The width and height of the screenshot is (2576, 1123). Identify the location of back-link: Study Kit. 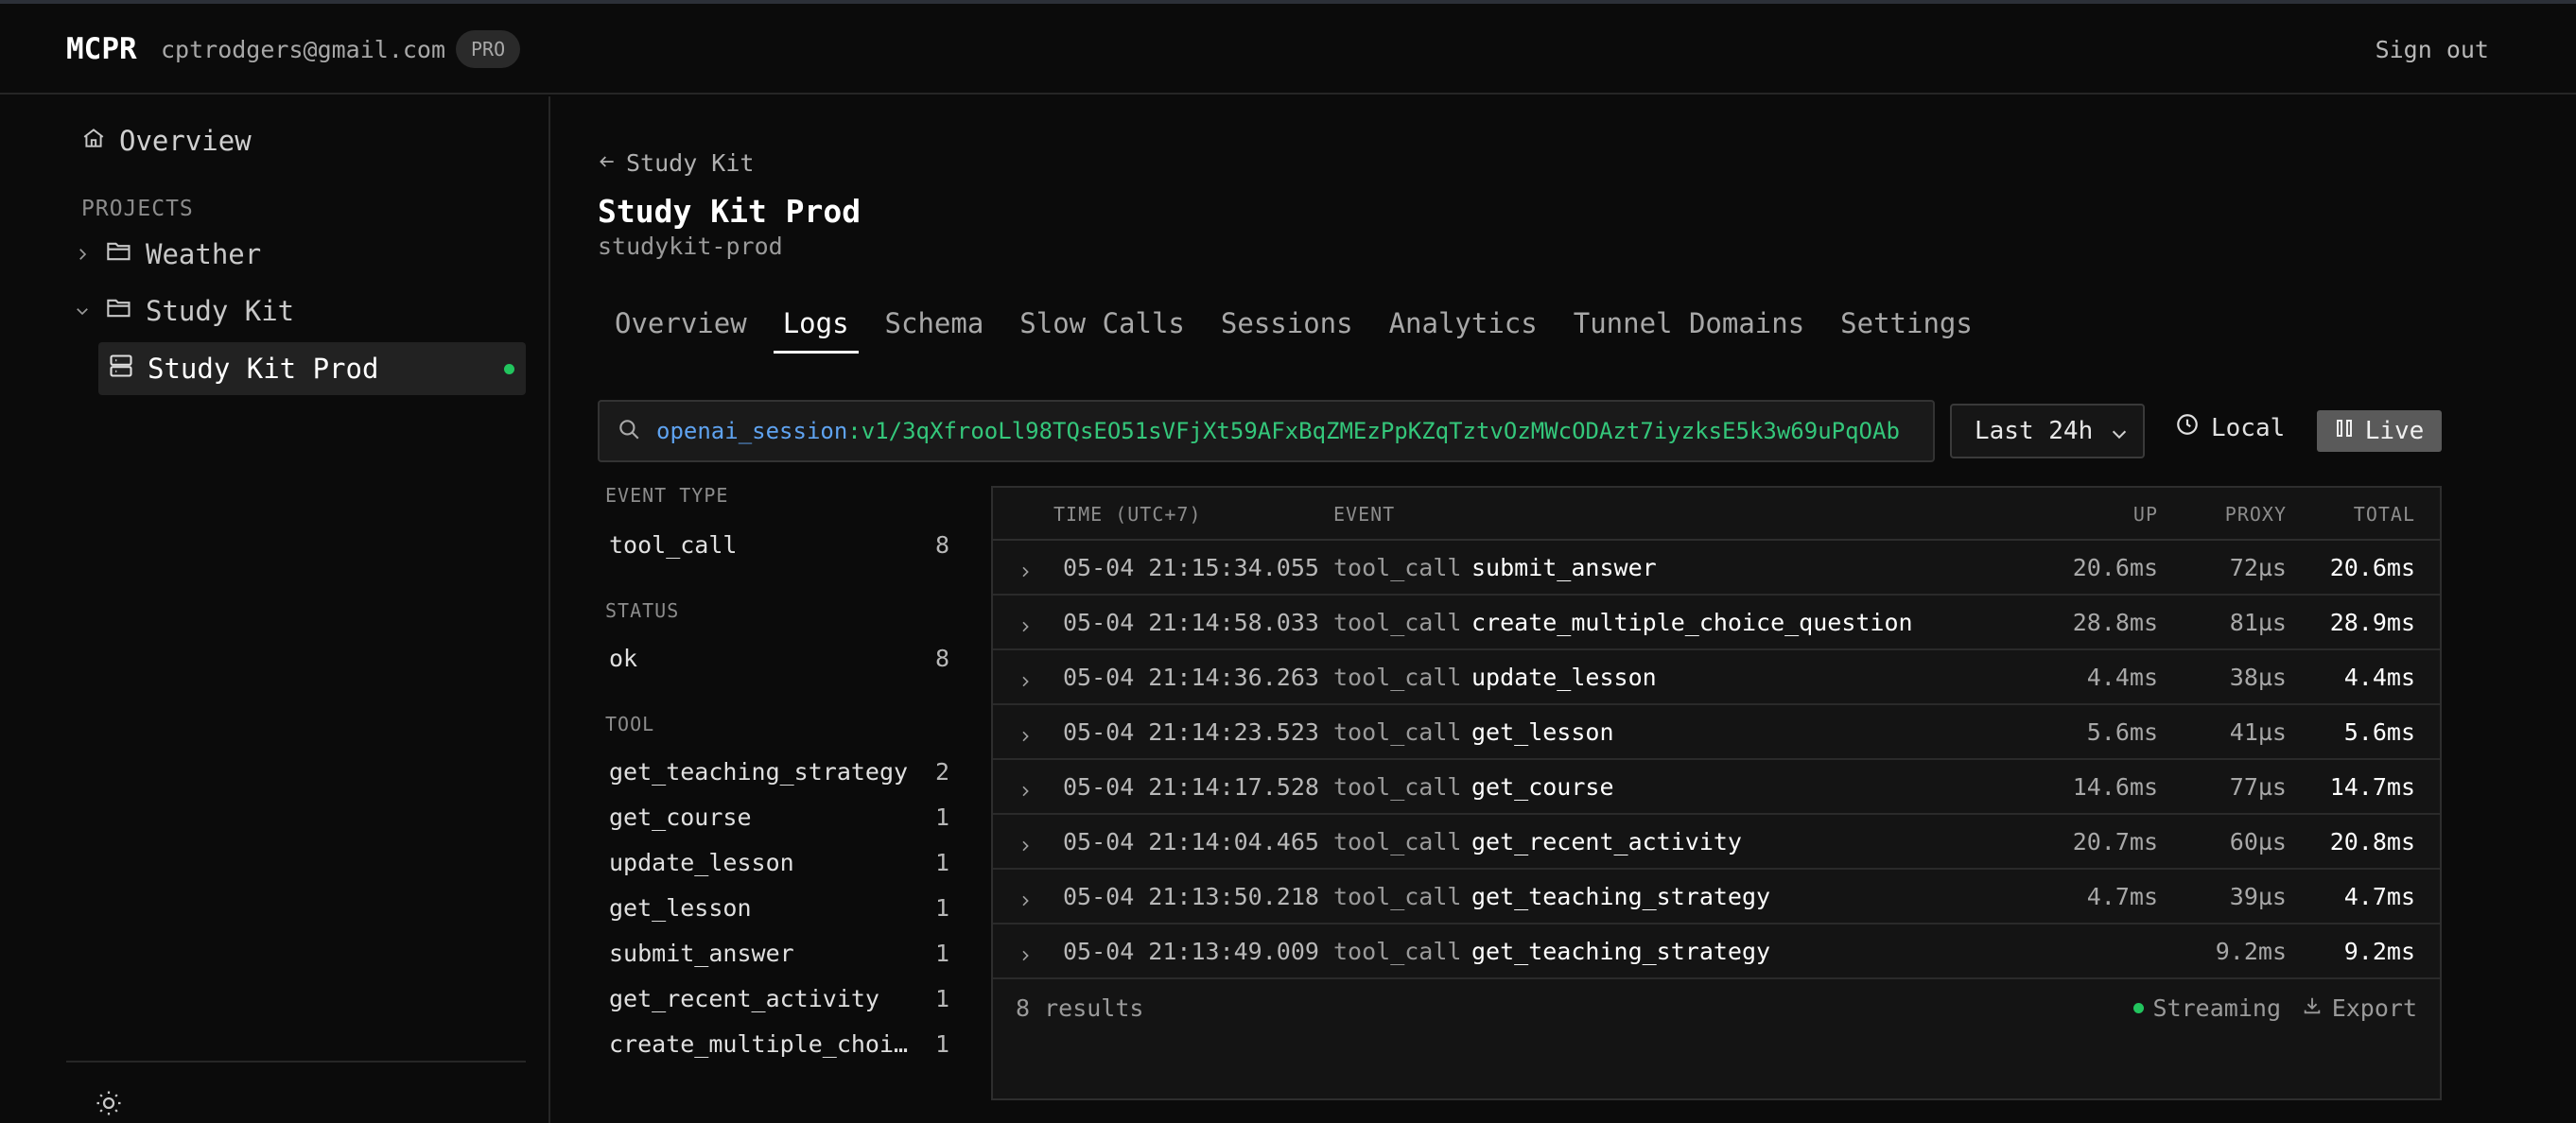
(676, 163).